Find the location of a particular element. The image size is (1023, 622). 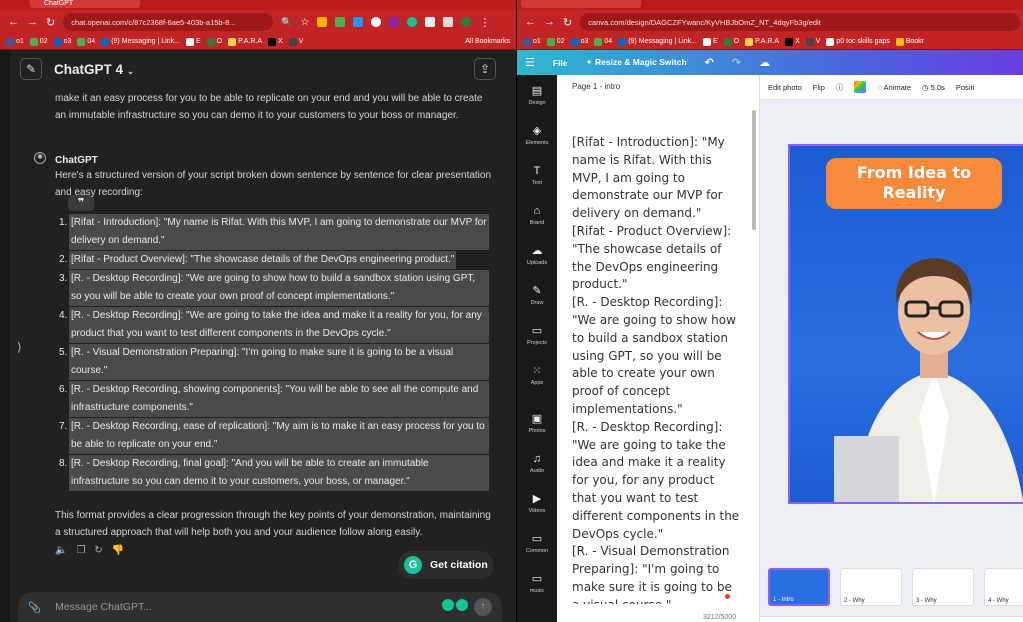

tab-chatgpt: ChatGPT is located at coordinates (85, 4).